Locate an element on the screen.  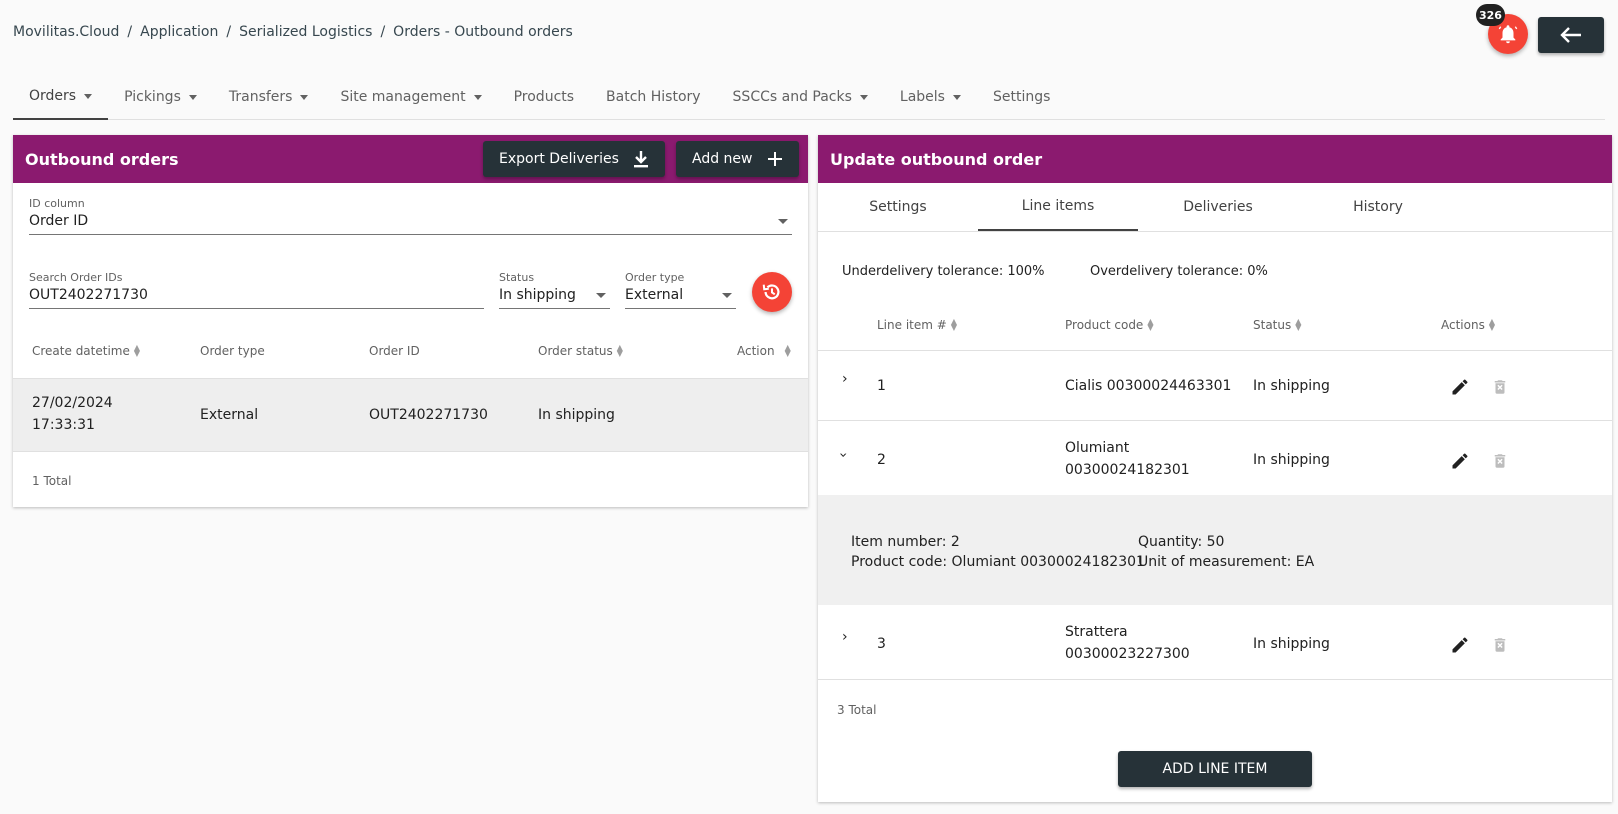
nav-pickings: Pickings is located at coordinates (160, 97).